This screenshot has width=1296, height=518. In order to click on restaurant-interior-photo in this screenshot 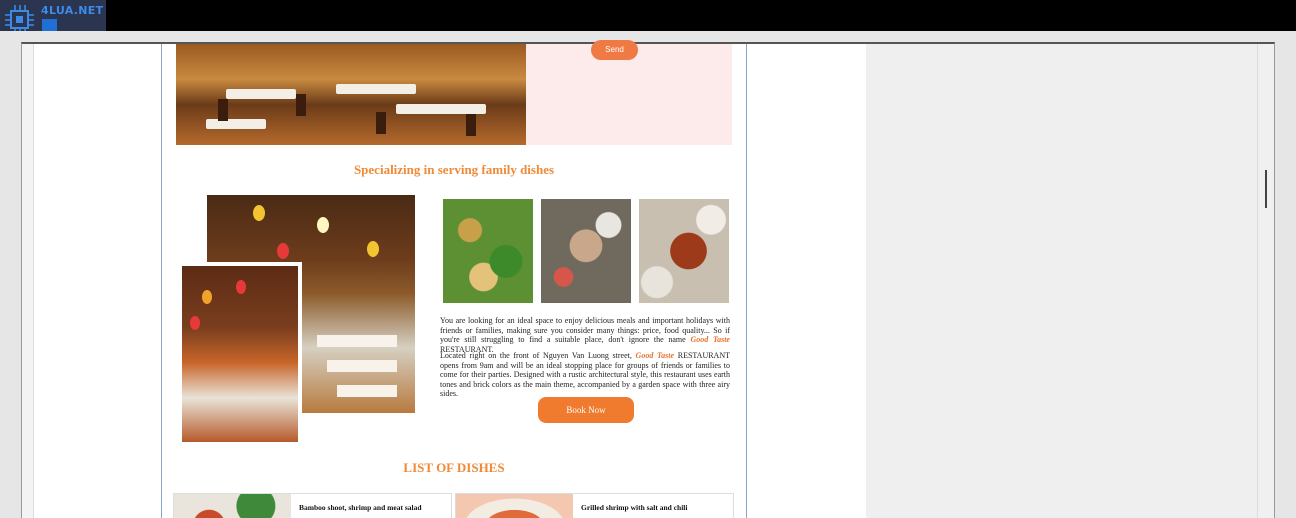, I will do `click(351, 94)`.